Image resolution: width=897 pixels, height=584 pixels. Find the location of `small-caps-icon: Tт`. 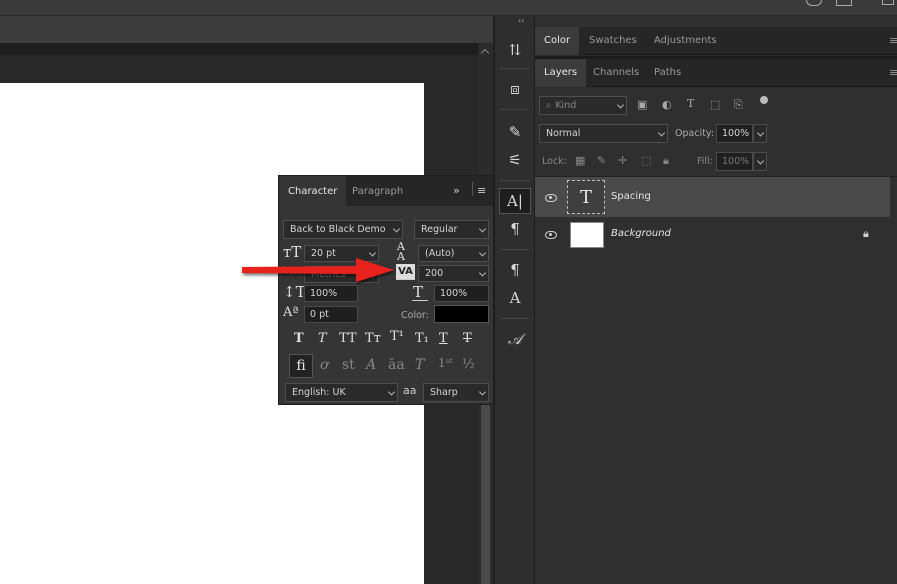

small-caps-icon: Tт is located at coordinates (373, 338).